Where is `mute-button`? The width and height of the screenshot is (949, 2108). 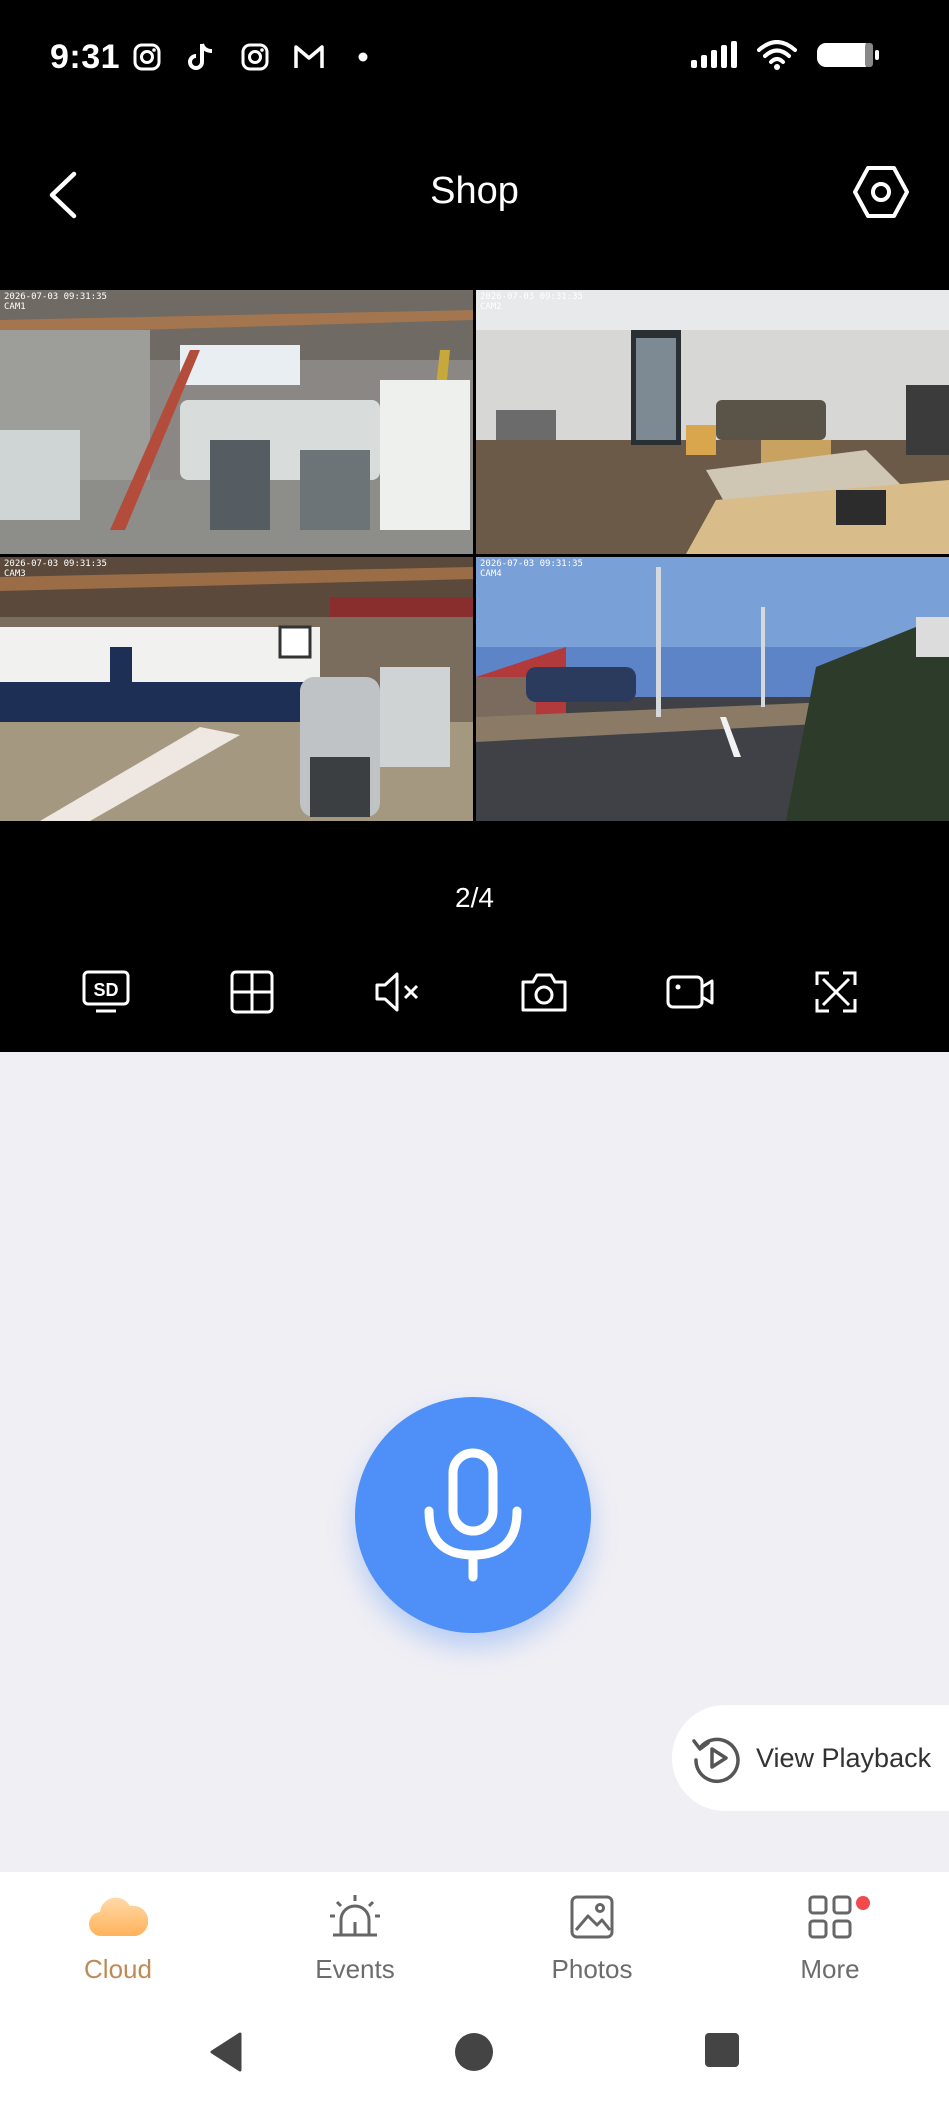
mute-button is located at coordinates (398, 992).